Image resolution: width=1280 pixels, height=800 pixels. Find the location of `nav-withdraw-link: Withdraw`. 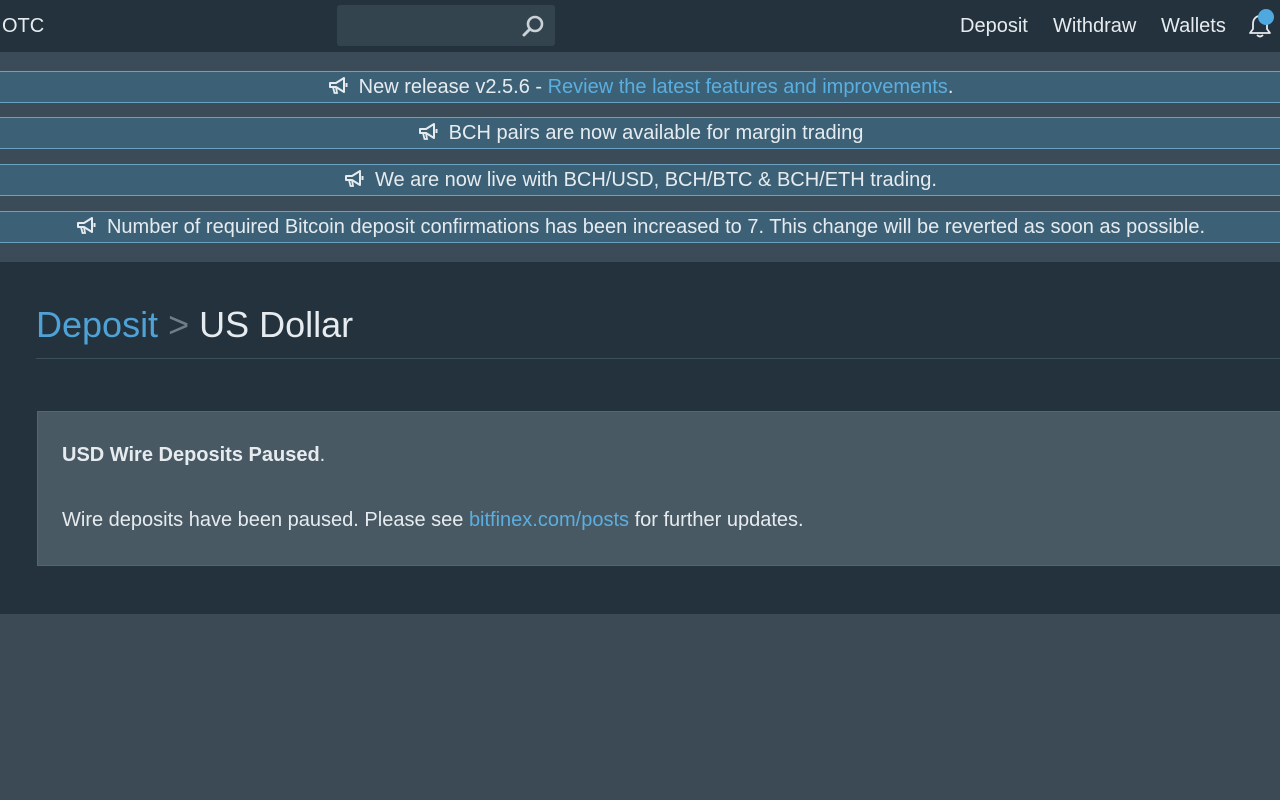

nav-withdraw-link: Withdraw is located at coordinates (1094, 26).